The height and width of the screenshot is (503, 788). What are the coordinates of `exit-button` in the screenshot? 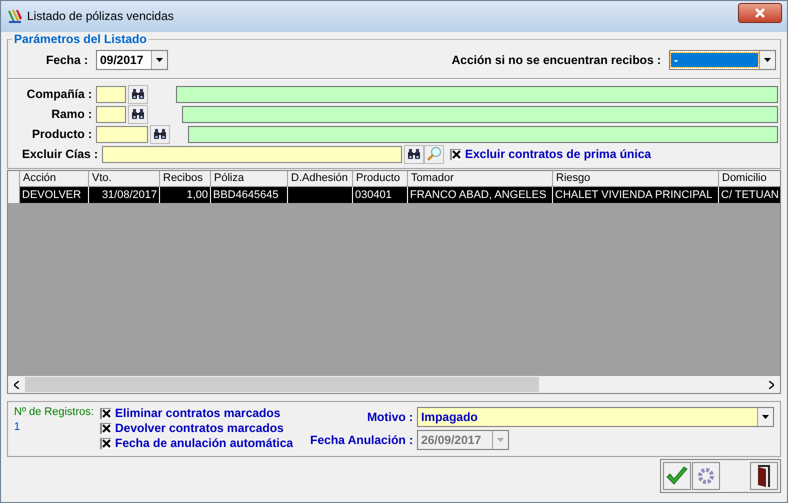 It's located at (764, 476).